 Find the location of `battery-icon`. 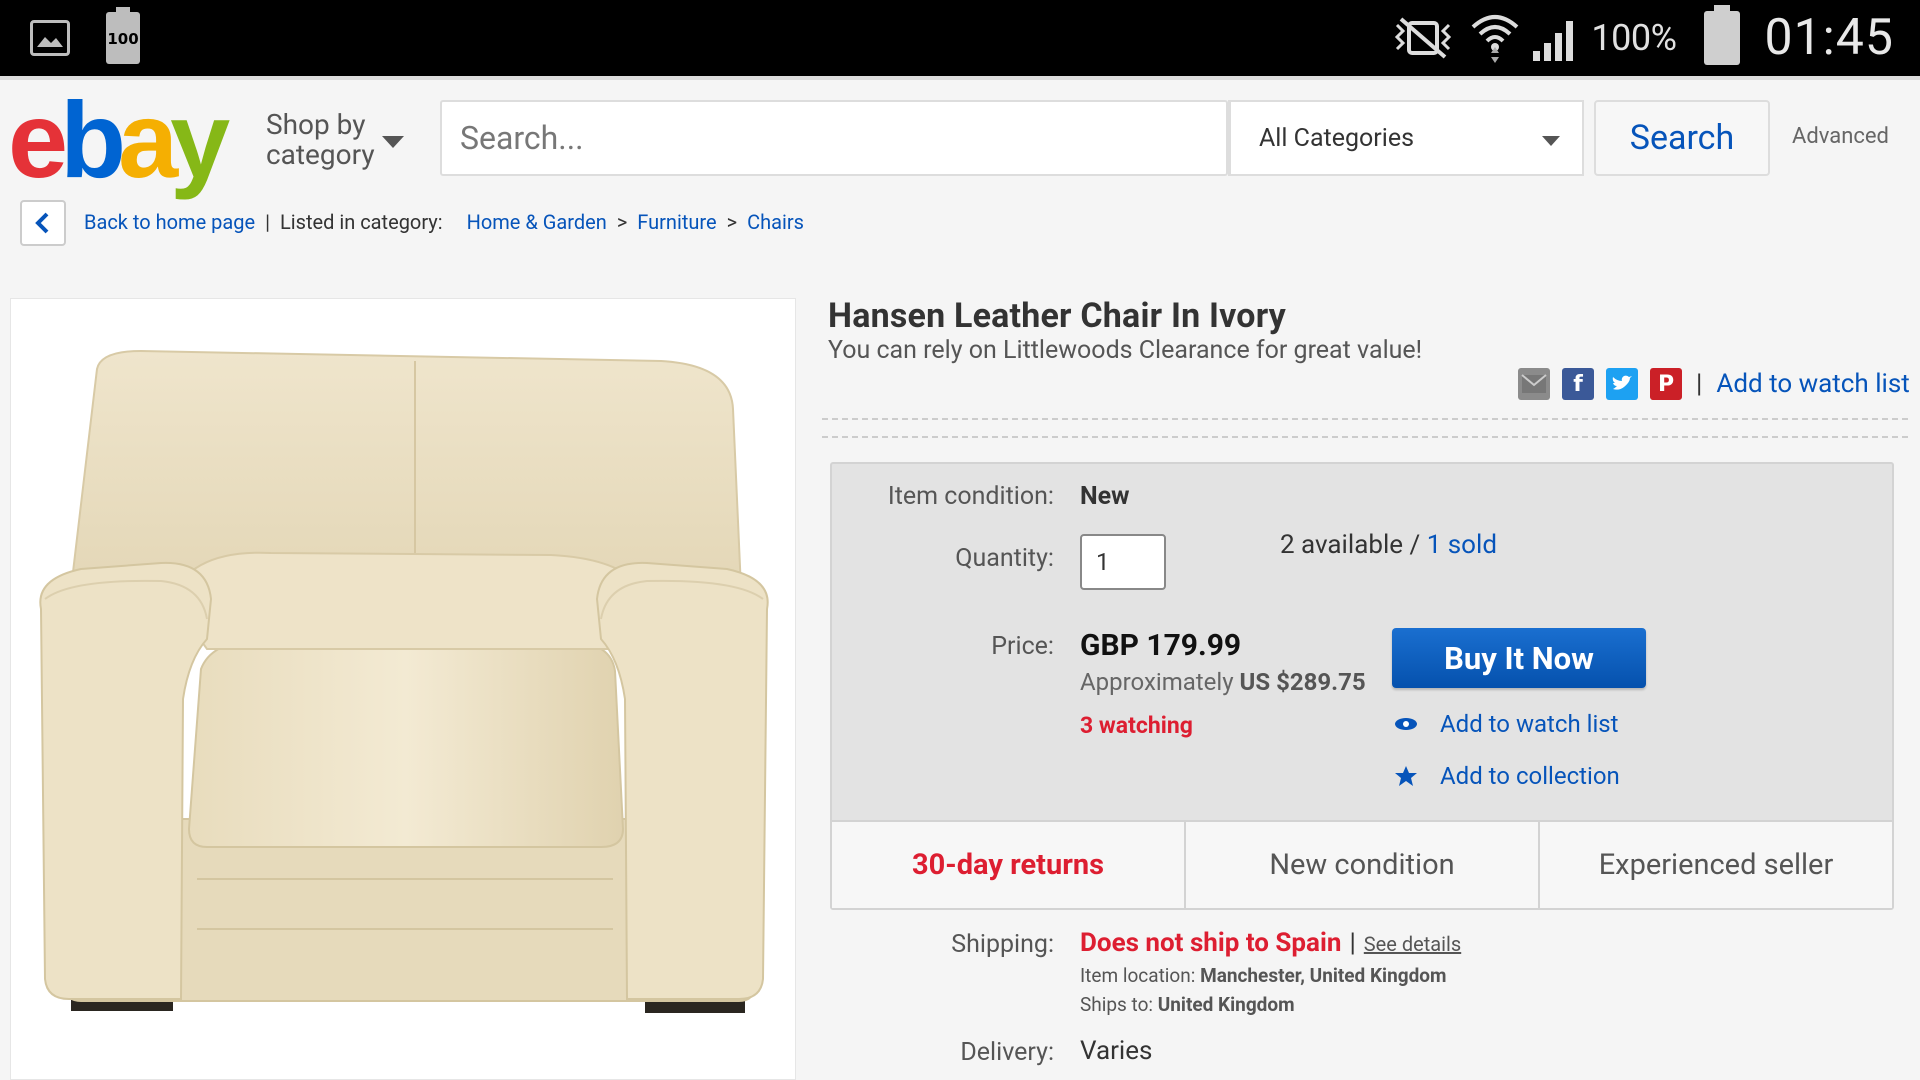

battery-icon is located at coordinates (1722, 35).